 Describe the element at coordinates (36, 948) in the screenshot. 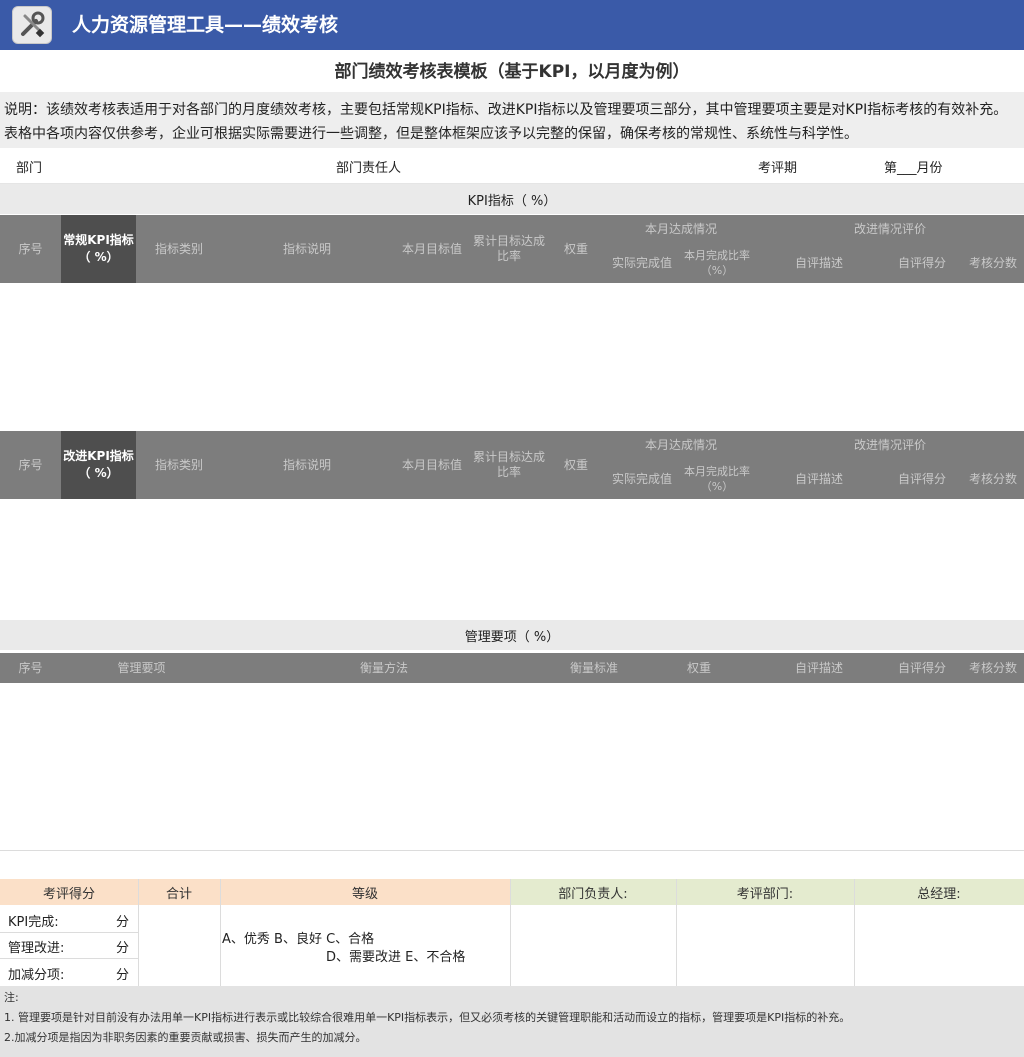

I see `mgmt-improve-label: 管理改进:` at that location.